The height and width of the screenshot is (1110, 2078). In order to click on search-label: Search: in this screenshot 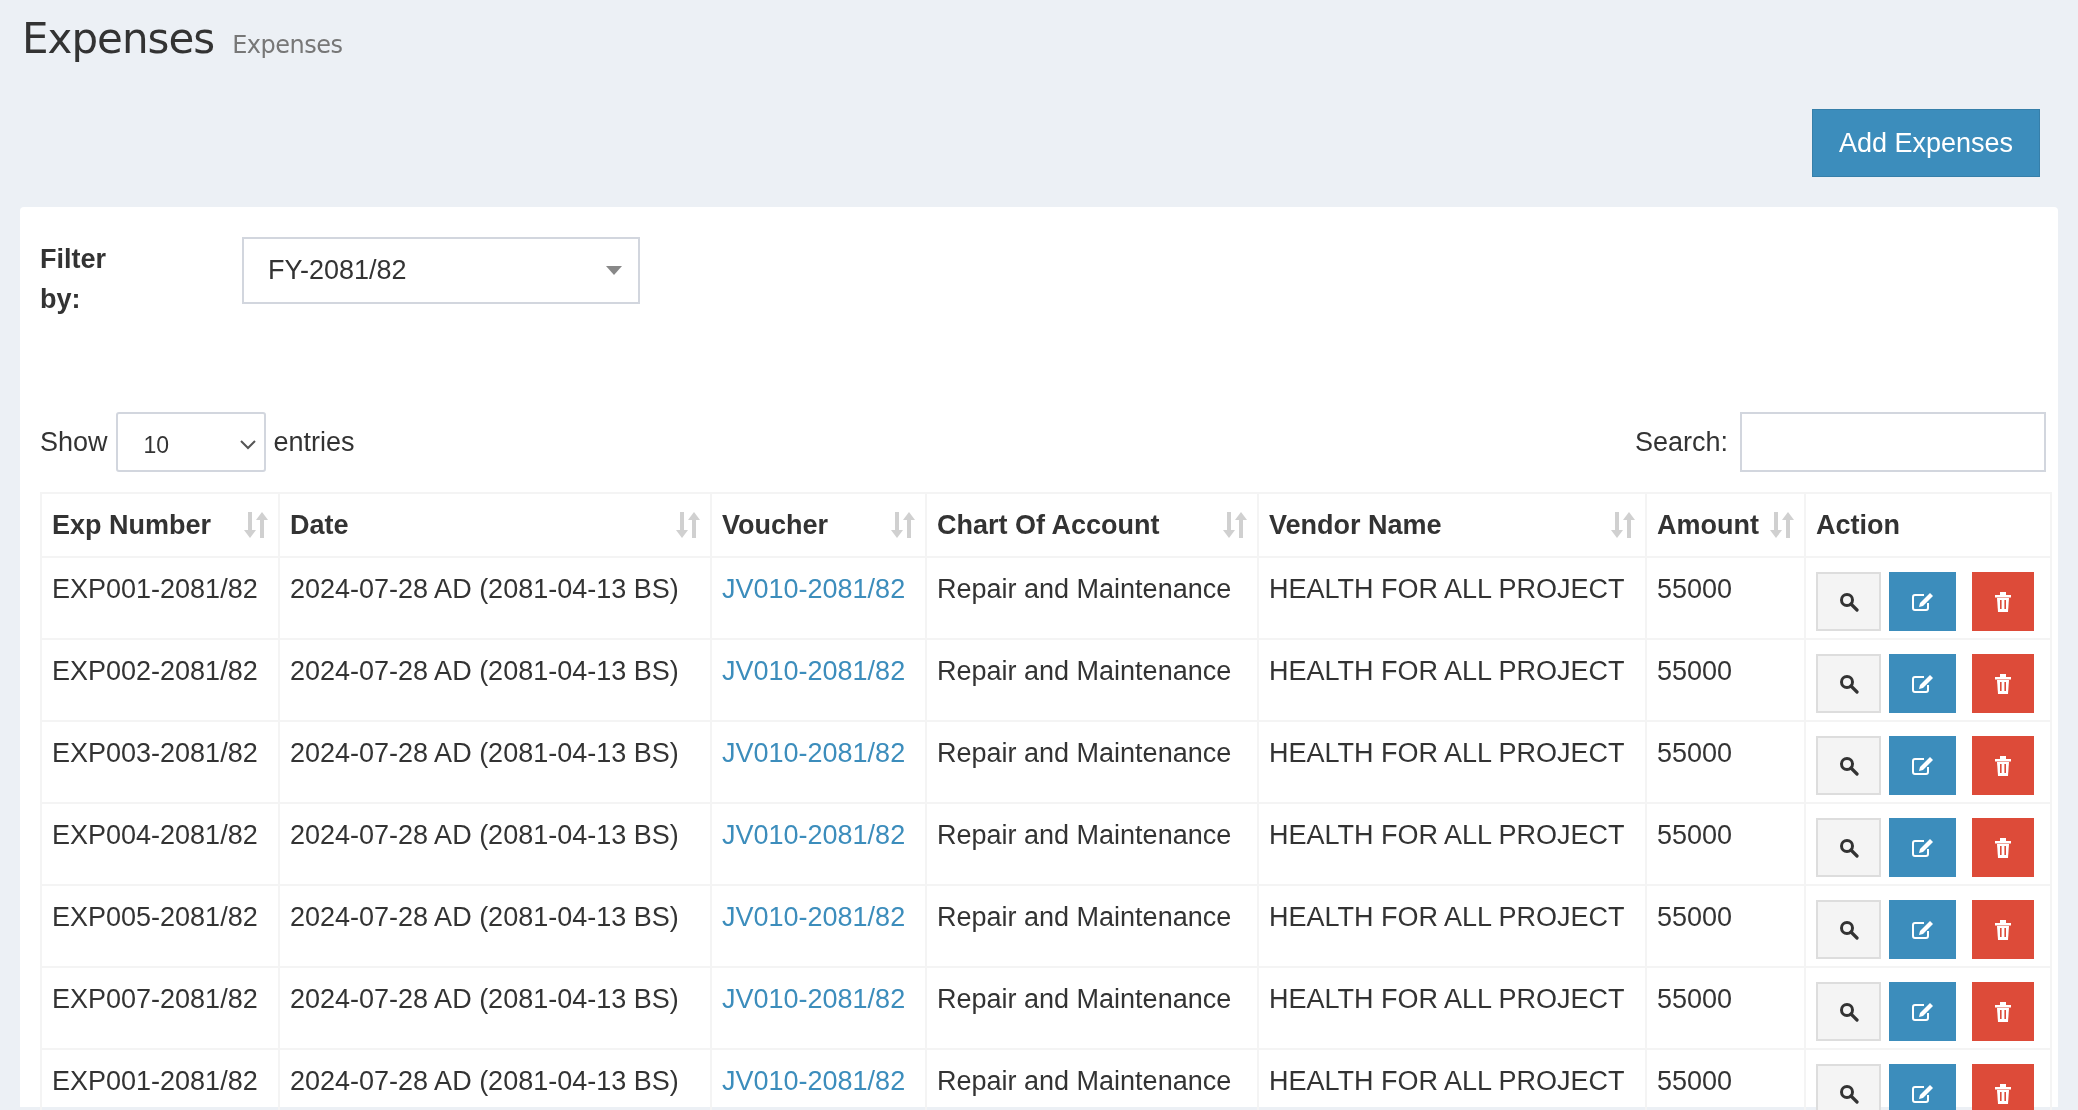, I will do `click(1681, 442)`.